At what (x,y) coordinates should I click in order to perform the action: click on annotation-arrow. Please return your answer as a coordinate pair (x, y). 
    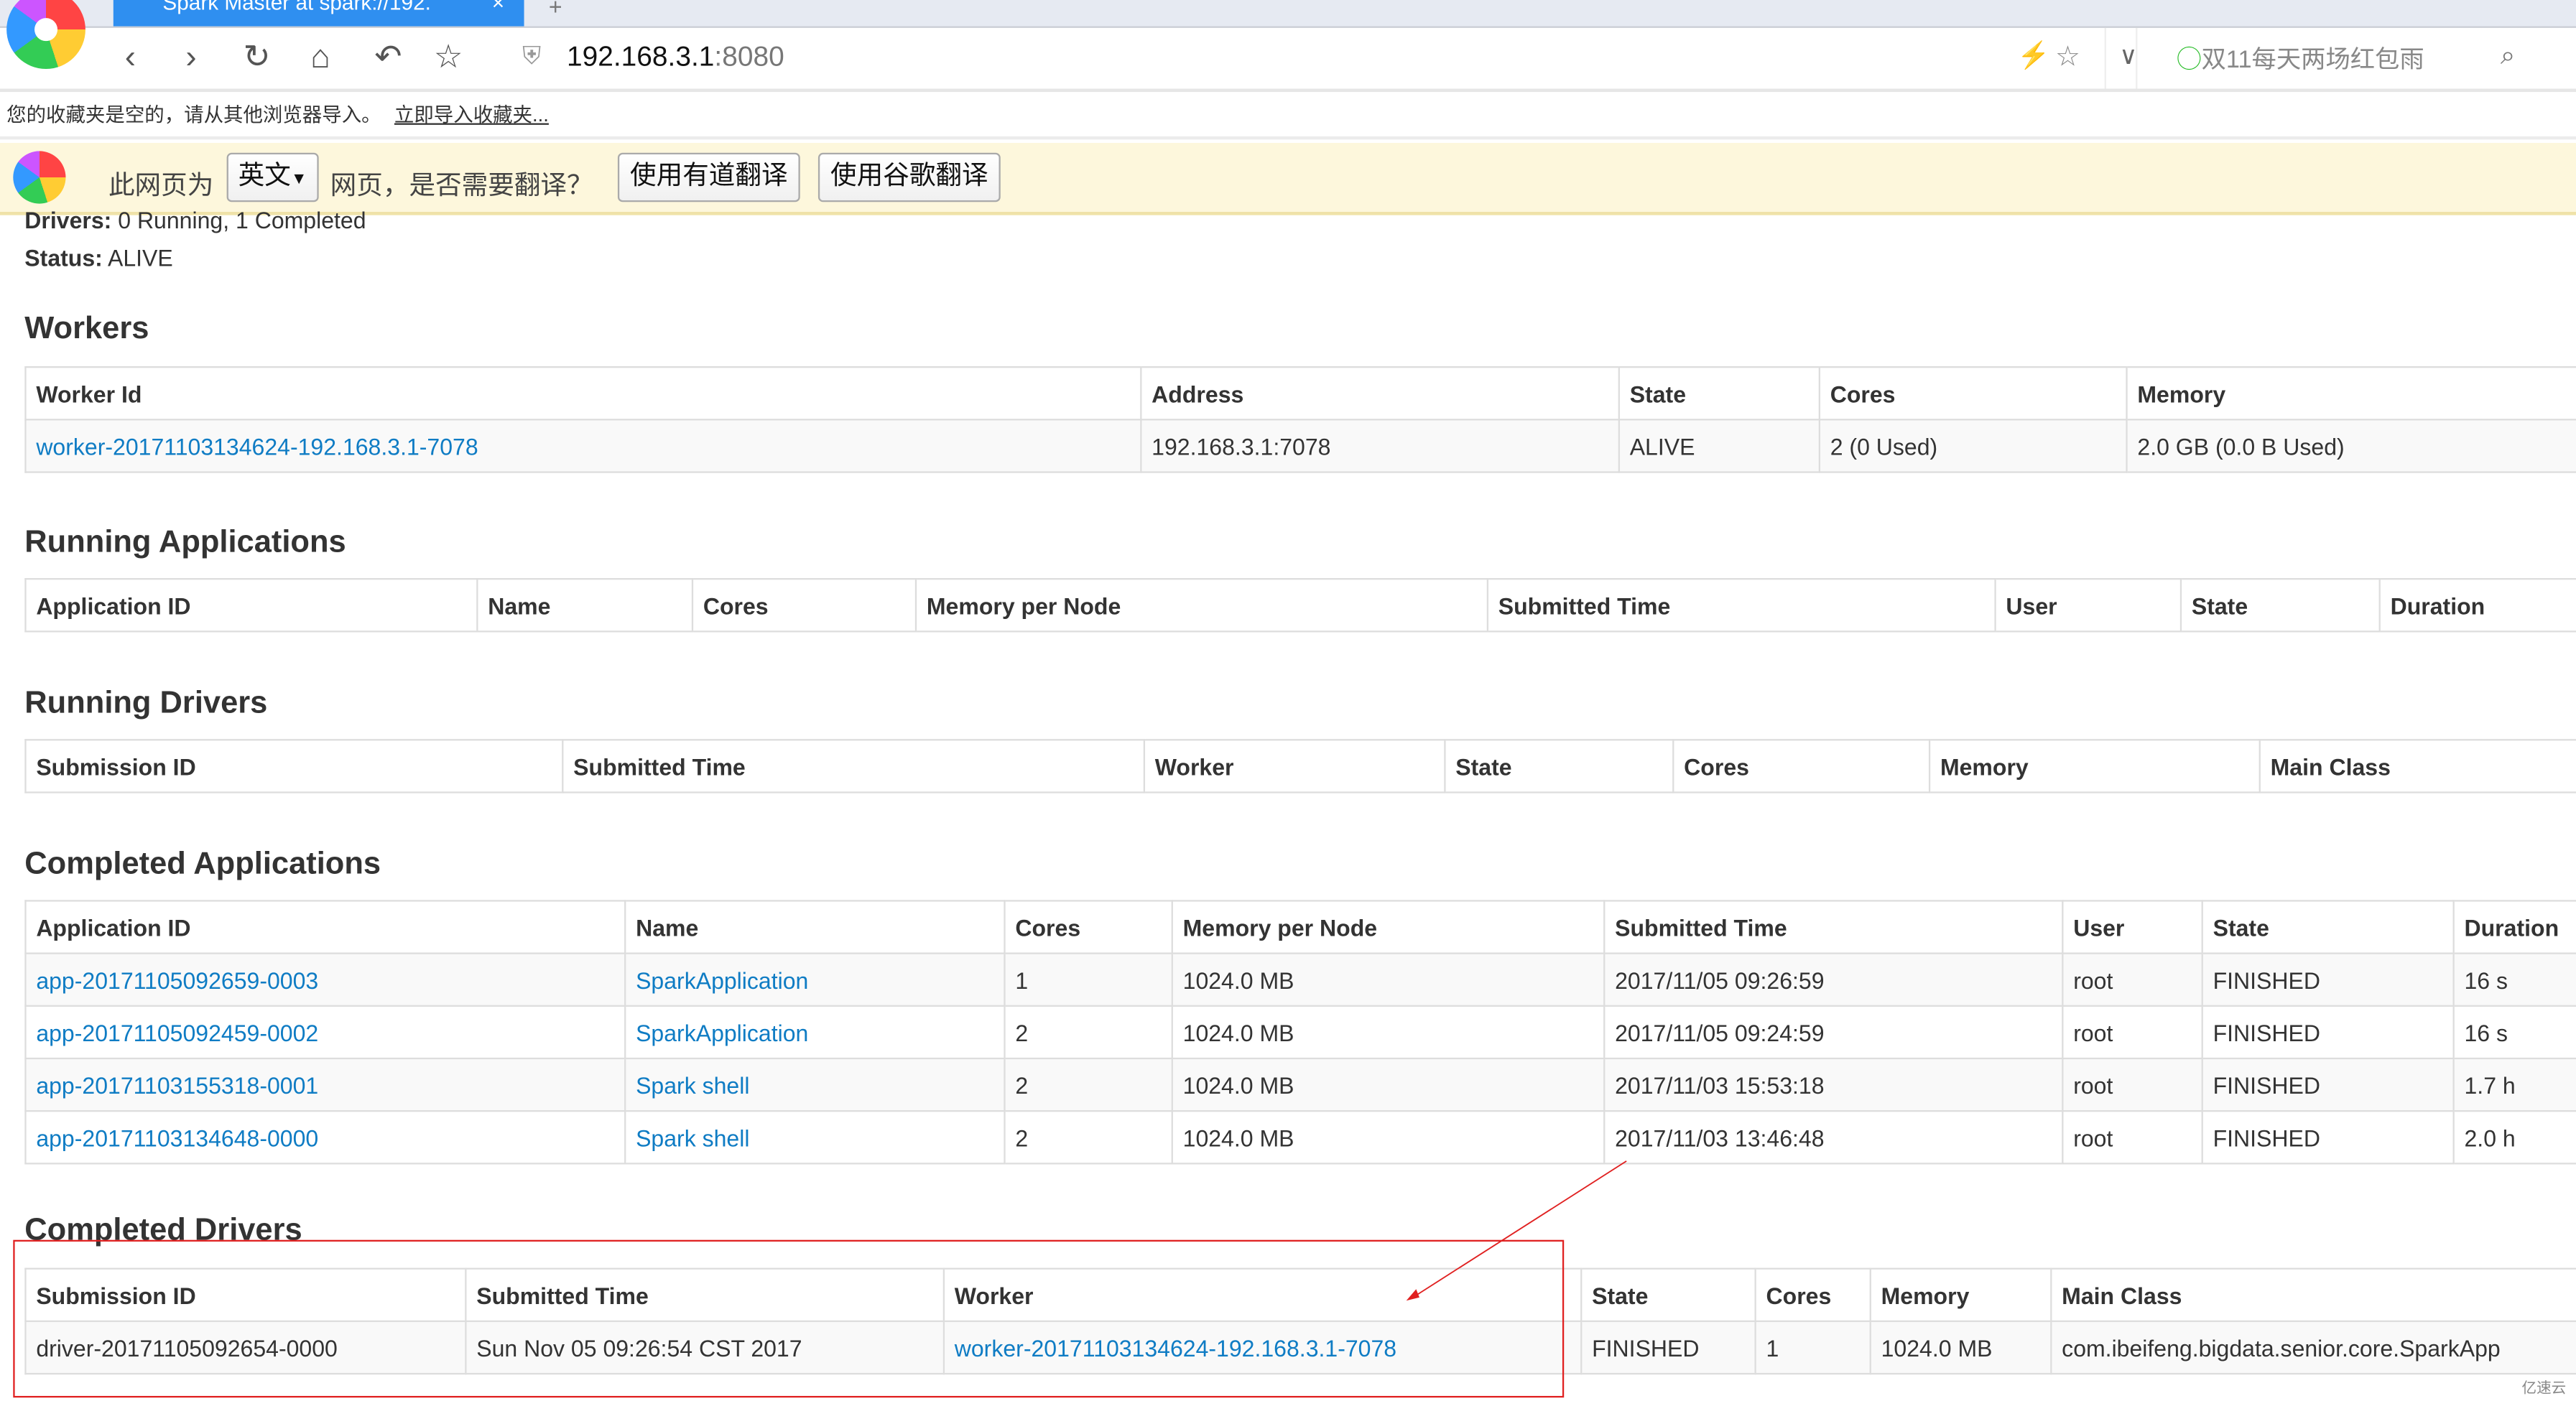
    Looking at the image, I should click on (1516, 1230).